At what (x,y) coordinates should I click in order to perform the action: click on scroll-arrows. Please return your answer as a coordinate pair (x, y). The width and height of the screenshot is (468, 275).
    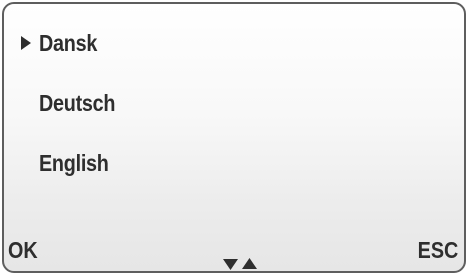
    Looking at the image, I should click on (240, 264).